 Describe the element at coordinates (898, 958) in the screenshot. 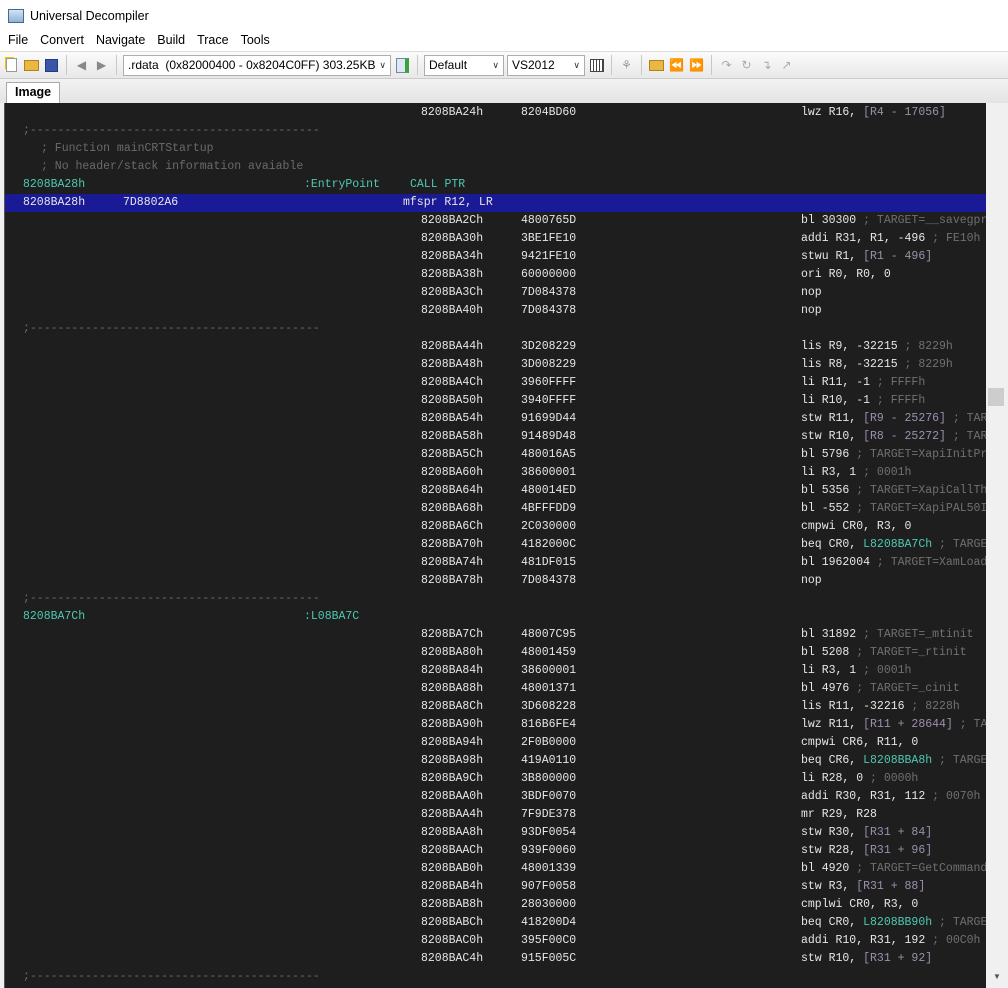

I see `memory-operand: [R31 + 92]` at that location.